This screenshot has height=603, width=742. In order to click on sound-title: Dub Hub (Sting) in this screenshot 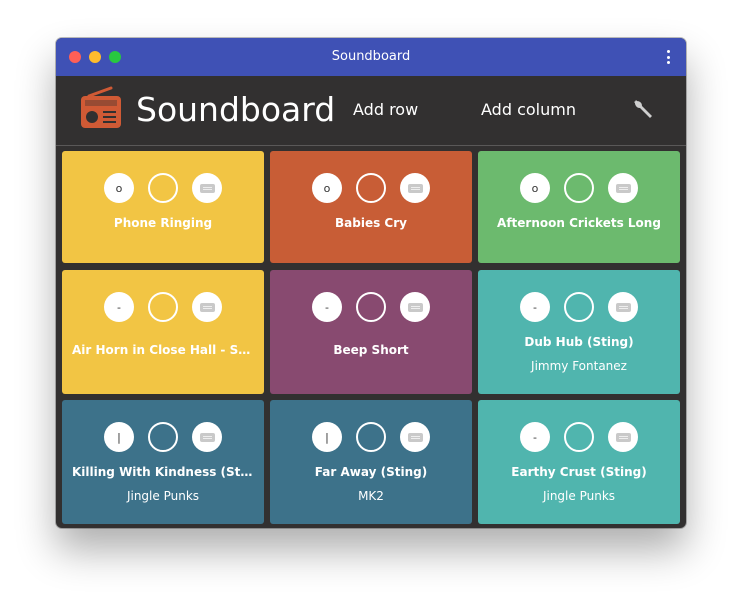, I will do `click(579, 342)`.